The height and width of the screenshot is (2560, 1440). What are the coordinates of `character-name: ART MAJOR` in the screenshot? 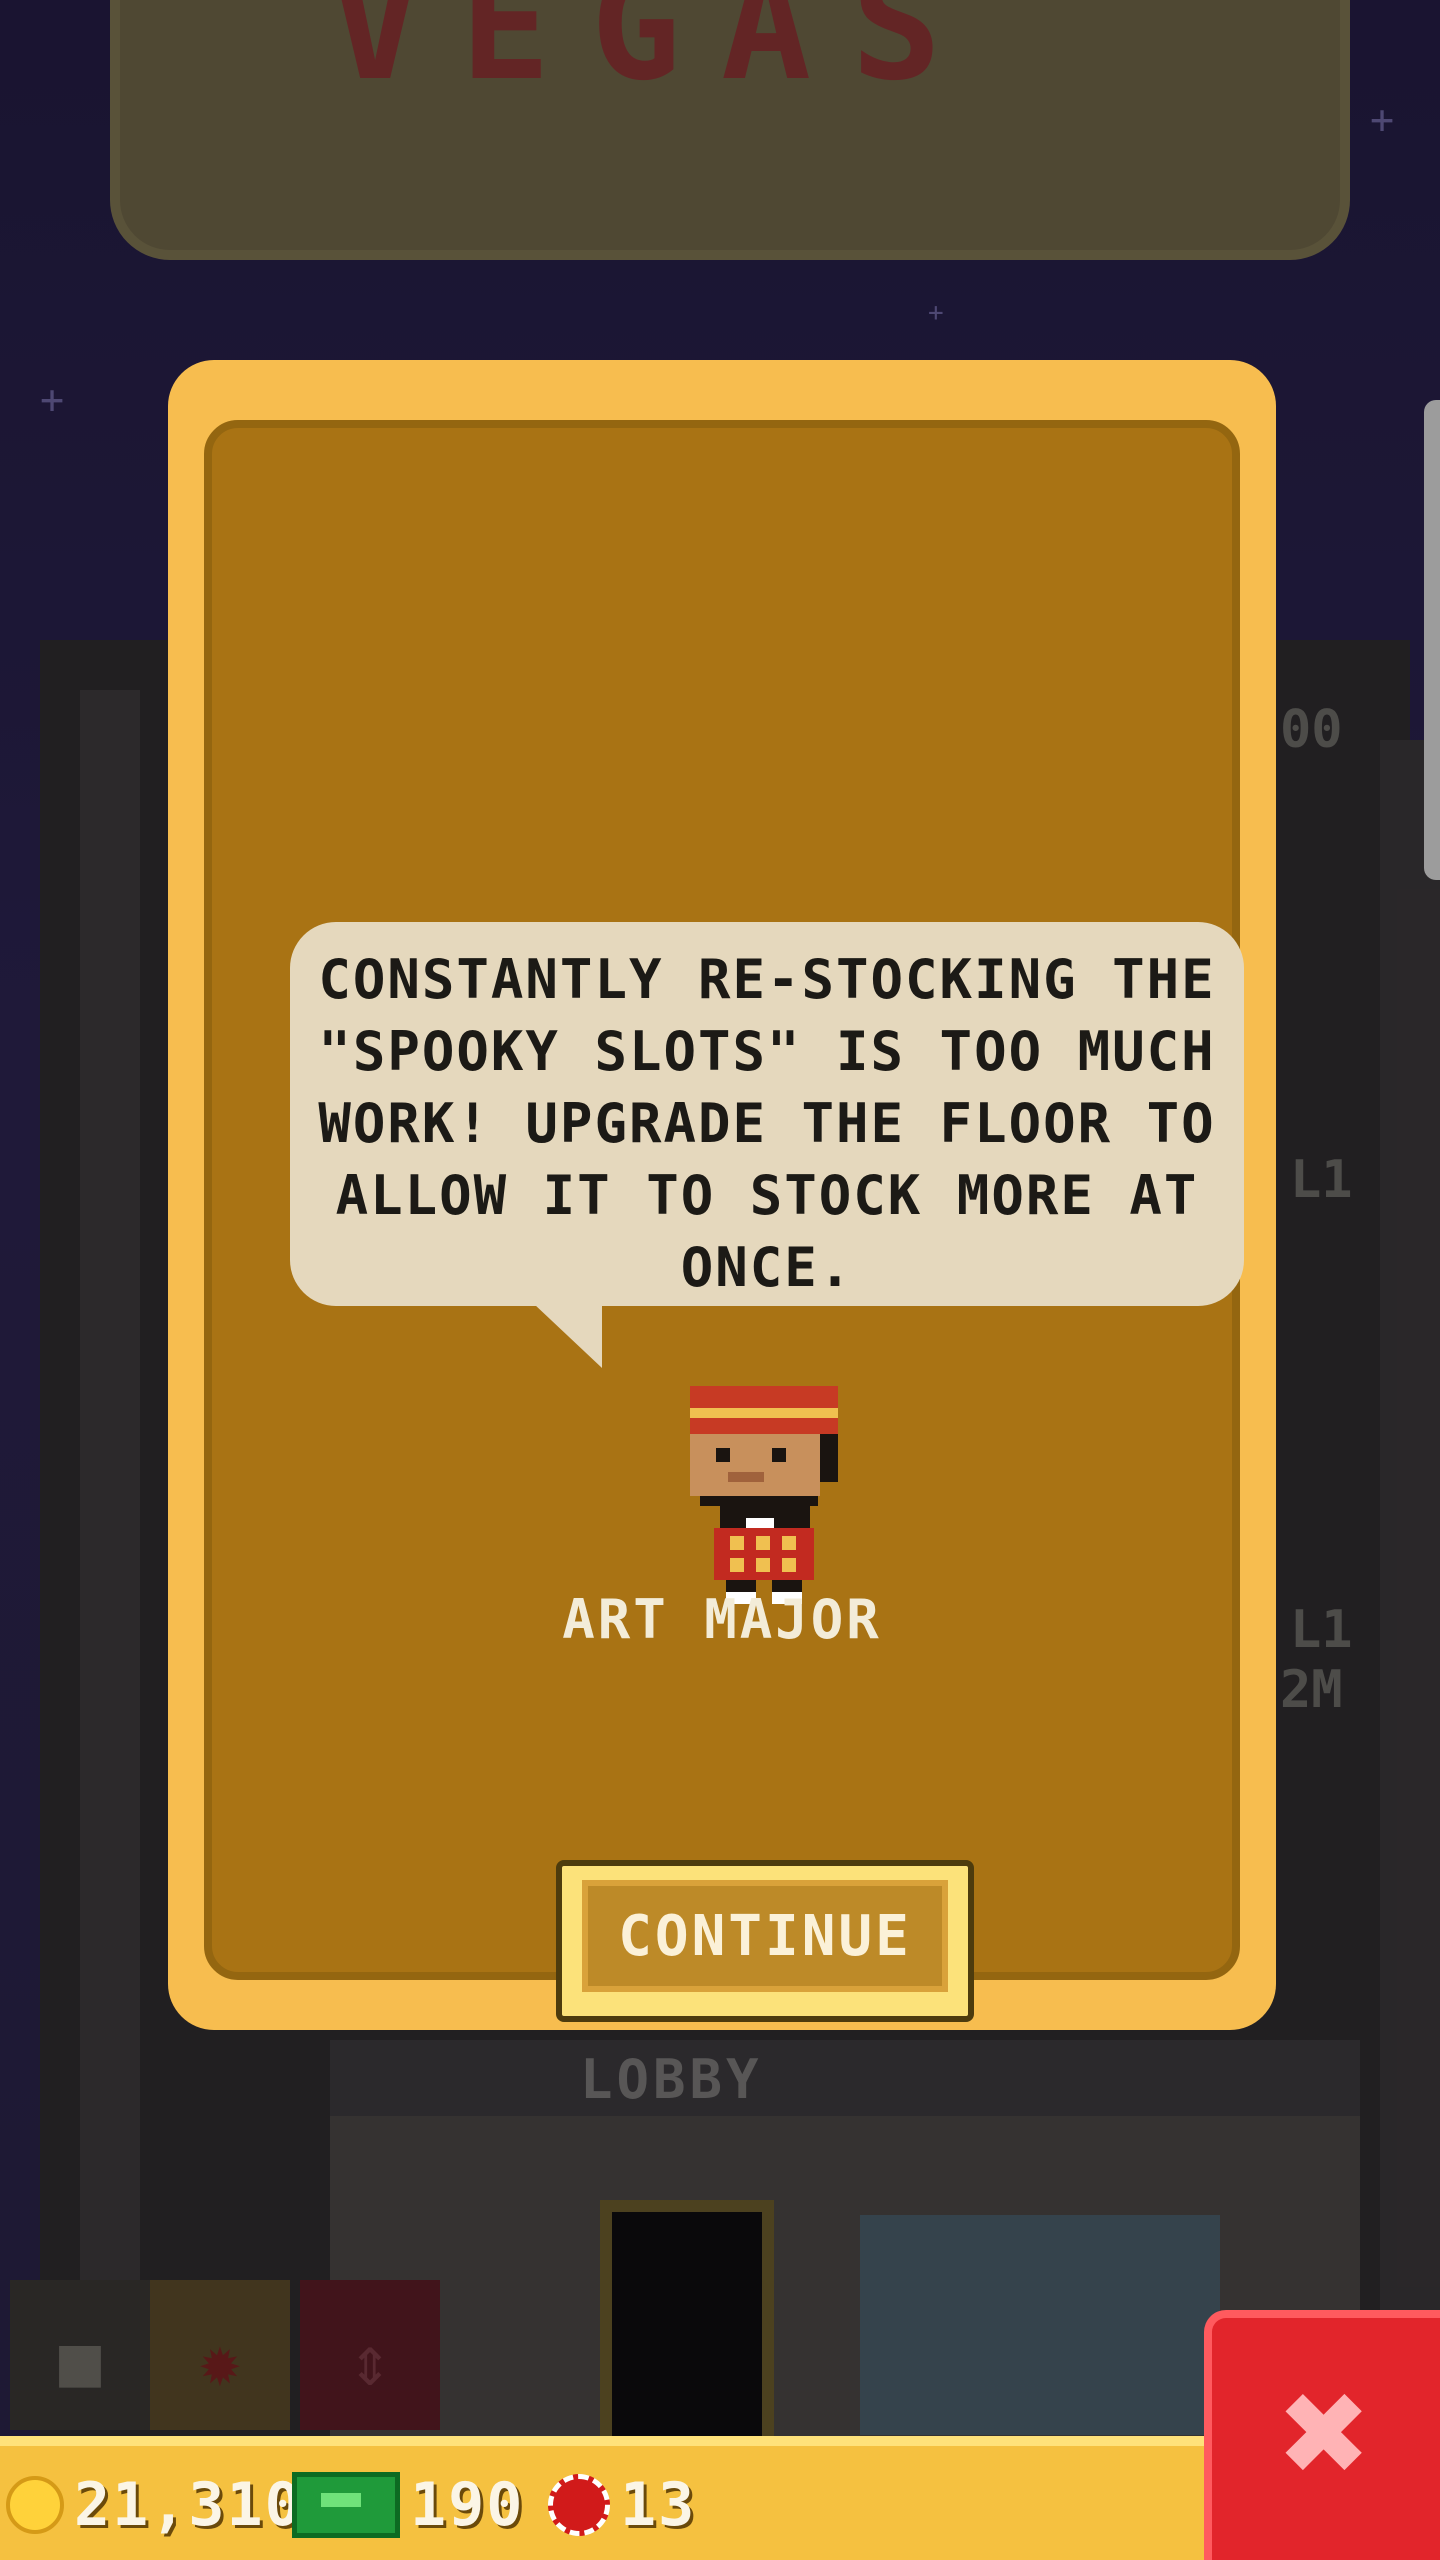 It's located at (722, 1619).